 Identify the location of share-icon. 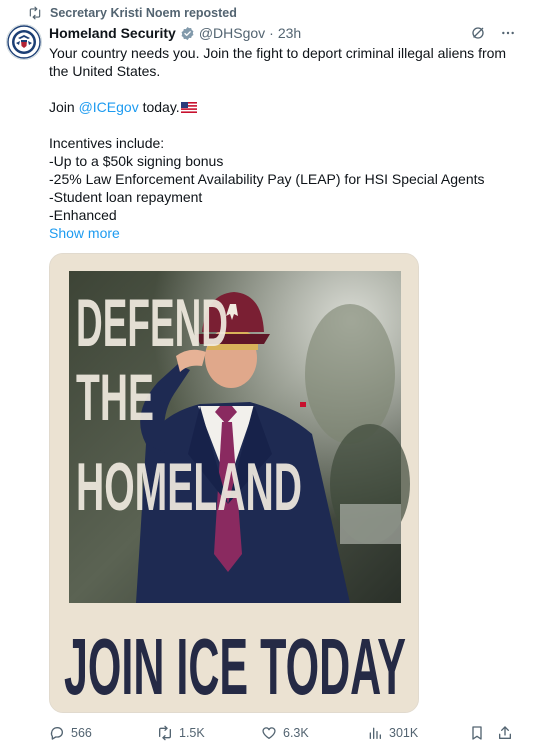
(505, 732).